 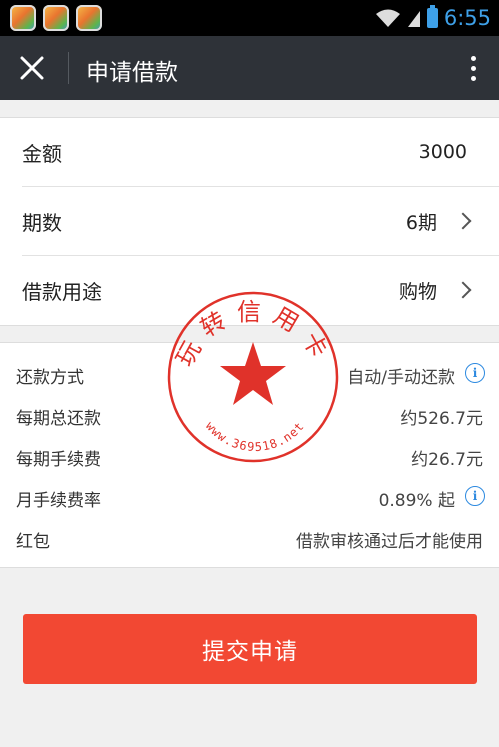 I want to click on repayment-method-row: 还款方式 自动/手动还款 i, so click(x=249, y=375).